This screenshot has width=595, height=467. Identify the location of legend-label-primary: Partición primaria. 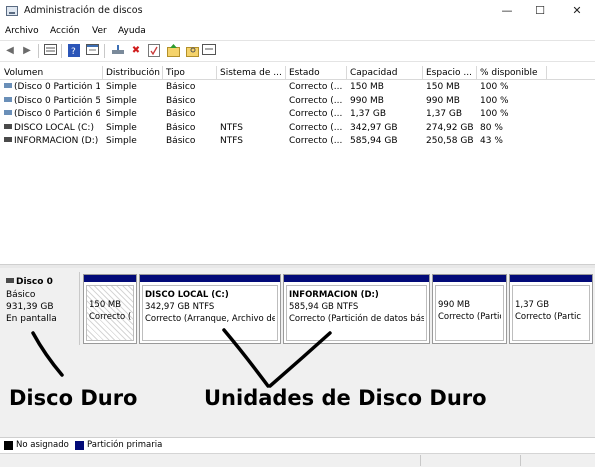
(125, 445).